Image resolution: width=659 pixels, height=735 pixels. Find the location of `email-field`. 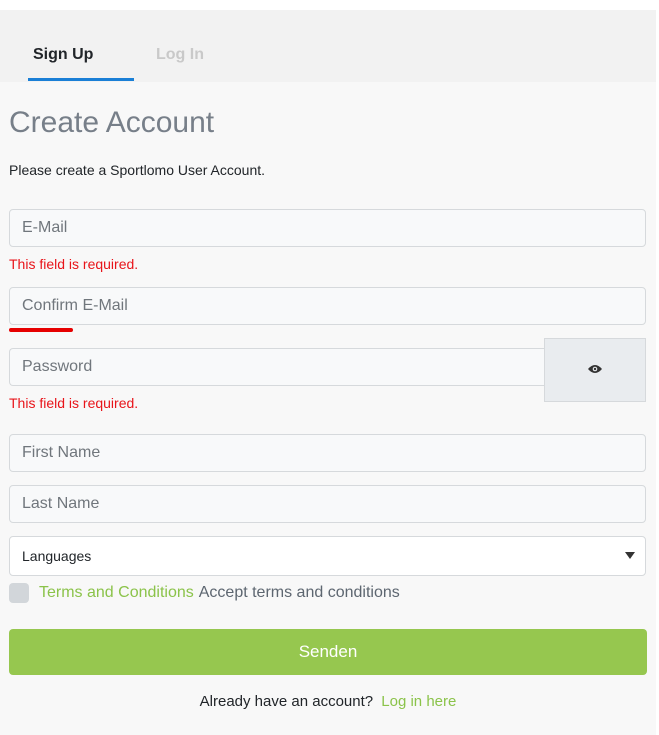

email-field is located at coordinates (327, 228).